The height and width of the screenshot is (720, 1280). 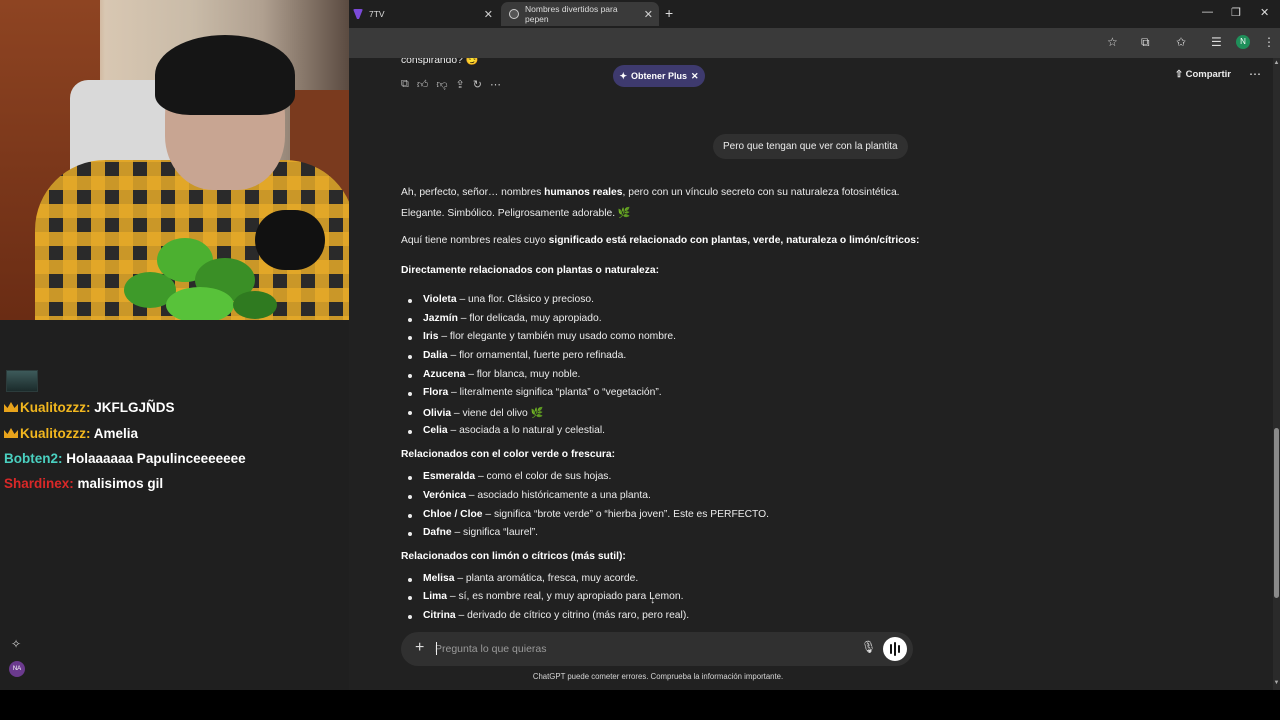 I want to click on message-actions: ⧉ 👍︎ 👎︎ ⇪ ↻ ⋯, so click(x=451, y=84).